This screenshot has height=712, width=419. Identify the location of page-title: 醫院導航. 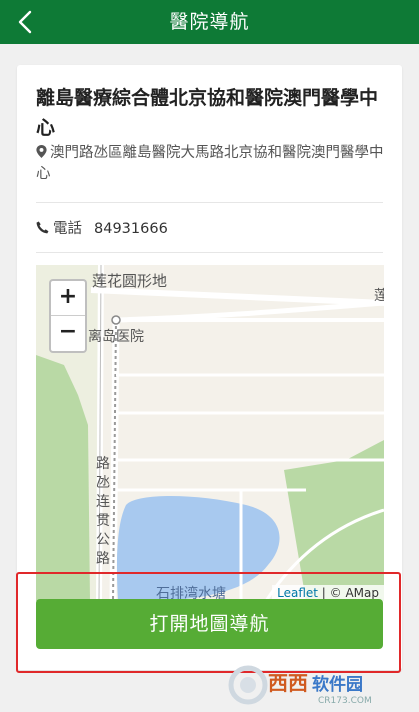
(209, 22).